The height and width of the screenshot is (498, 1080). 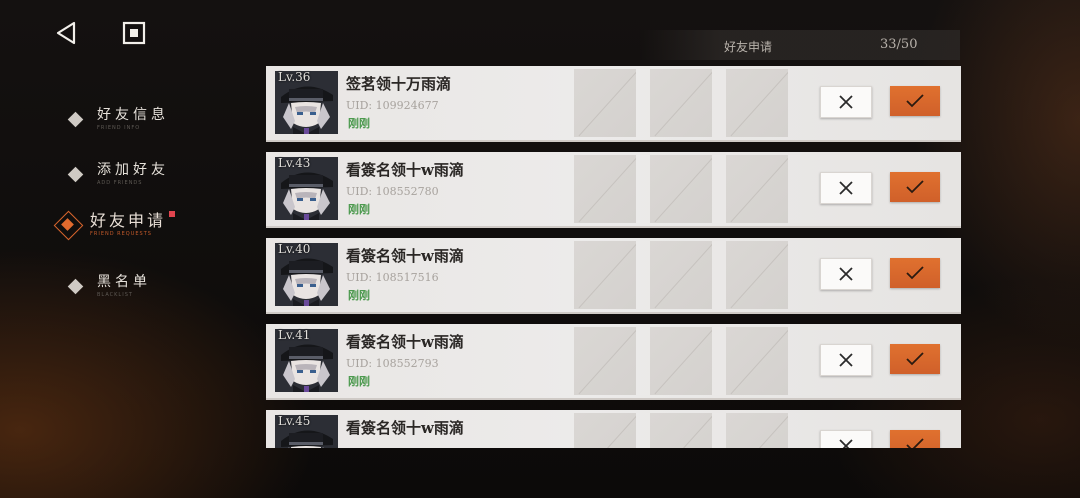 I want to click on sidebar-item-sublabel: BLACKLIST, so click(x=115, y=295).